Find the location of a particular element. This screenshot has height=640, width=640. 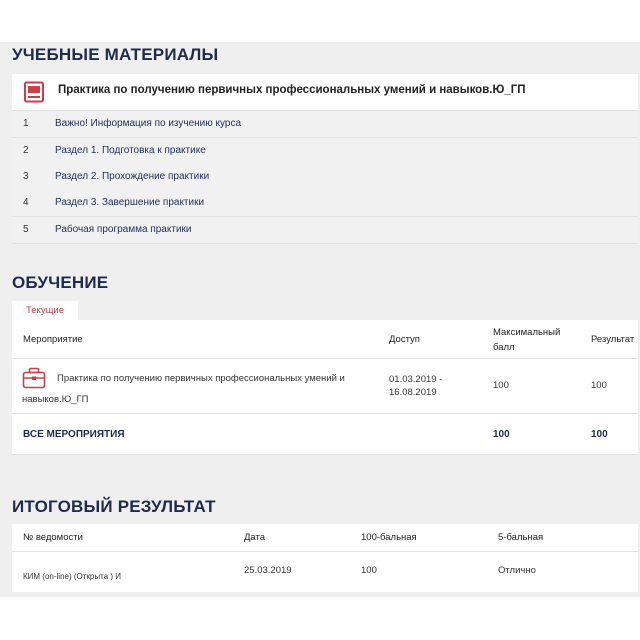

score5-value: Отлично is located at coordinates (517, 570).